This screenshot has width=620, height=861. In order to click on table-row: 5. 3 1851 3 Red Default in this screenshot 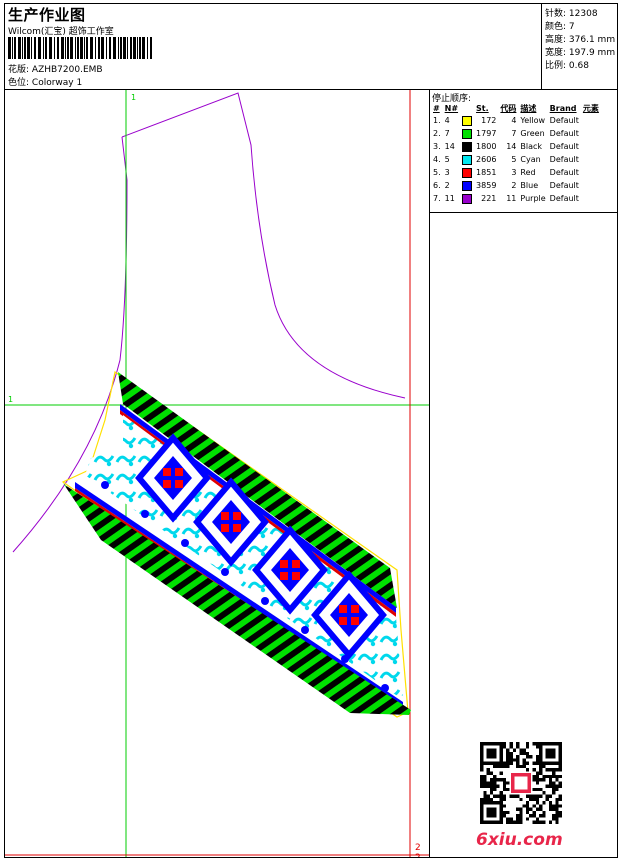, I will do `click(506, 172)`.